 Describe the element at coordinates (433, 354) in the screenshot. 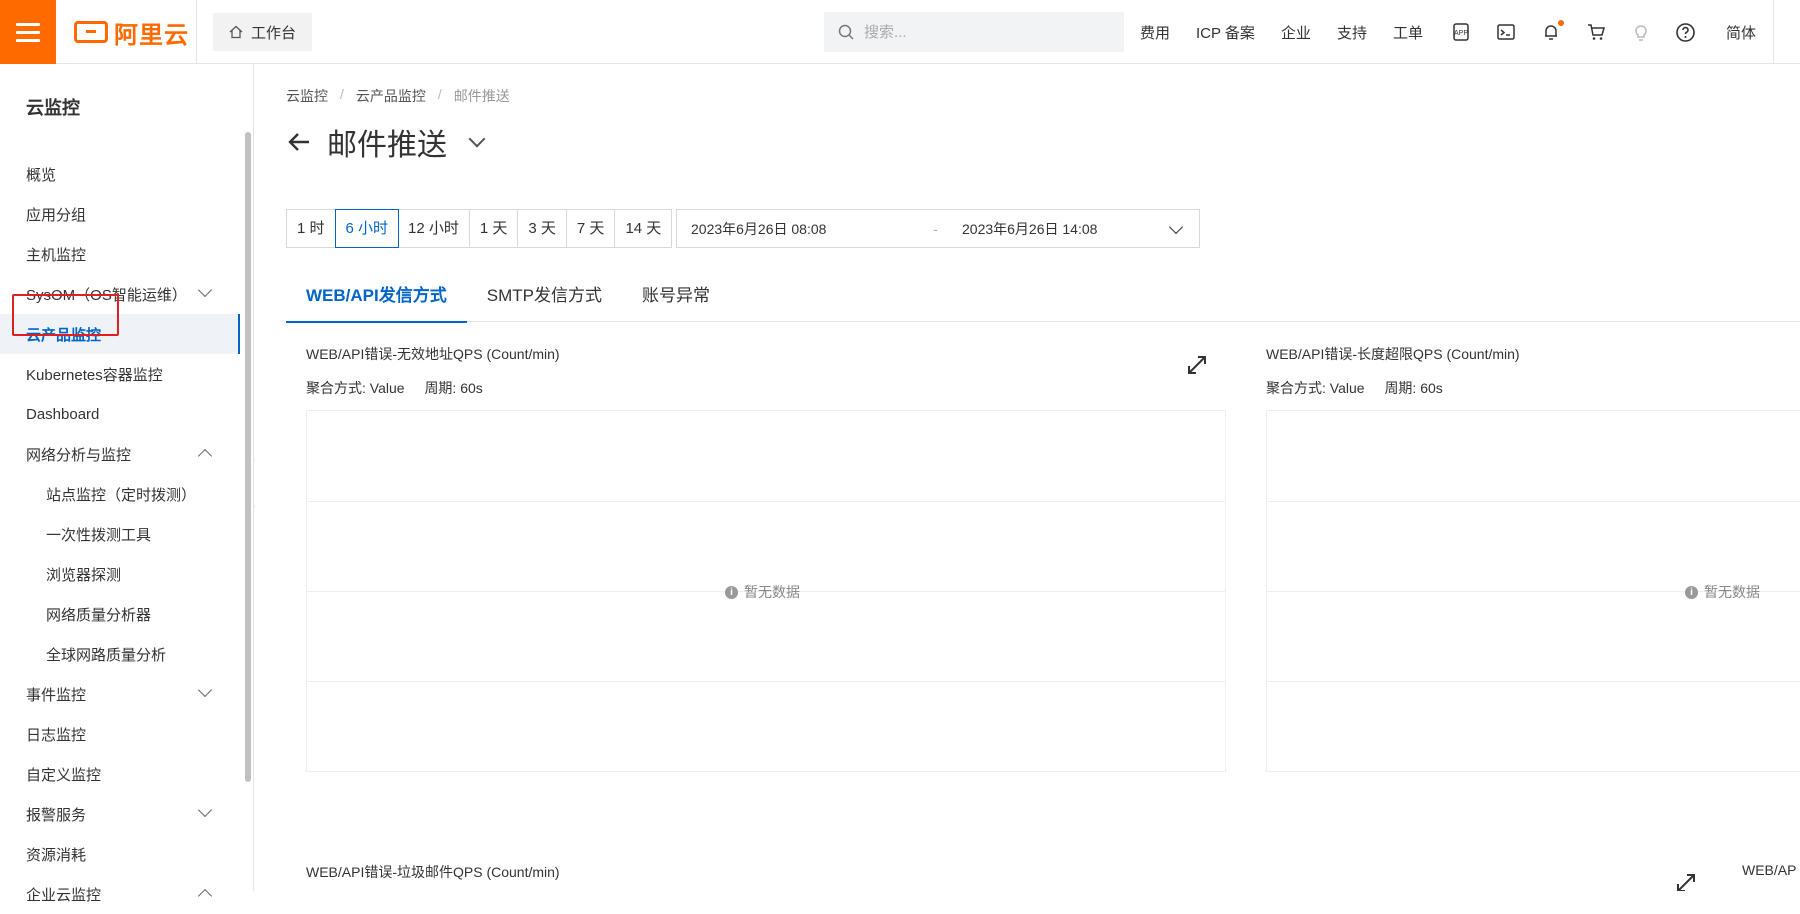

I see `chart-title: WEB/API错误-无效地址QPS (Count/min)` at that location.